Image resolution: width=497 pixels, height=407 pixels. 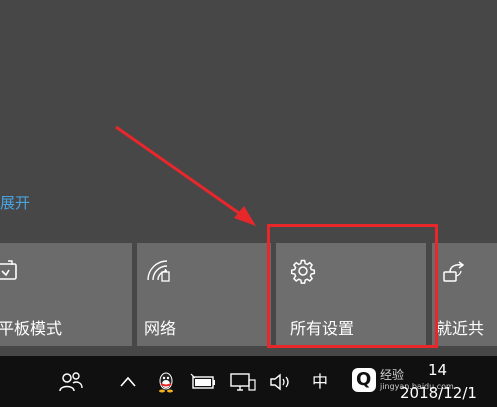 I want to click on tile-tablet-mode: 平板模式, so click(x=66, y=294).